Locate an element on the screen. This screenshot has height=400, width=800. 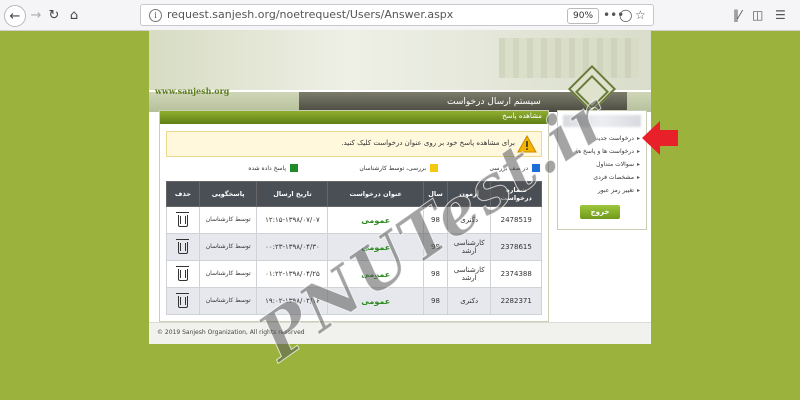
yellow-swatch-icon is located at coordinates (434, 168).